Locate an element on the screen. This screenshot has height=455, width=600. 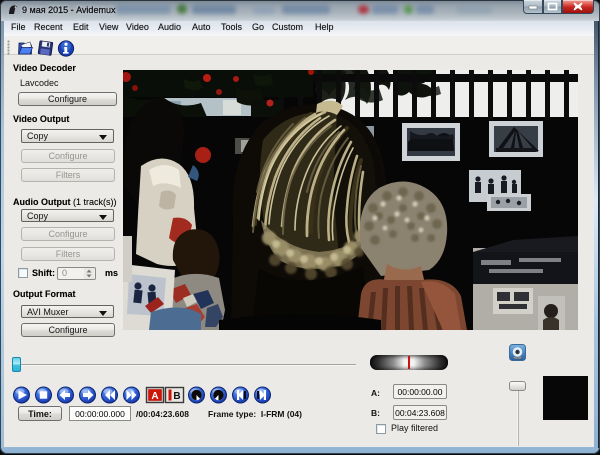
svg-text: A is located at coordinates (154, 396).